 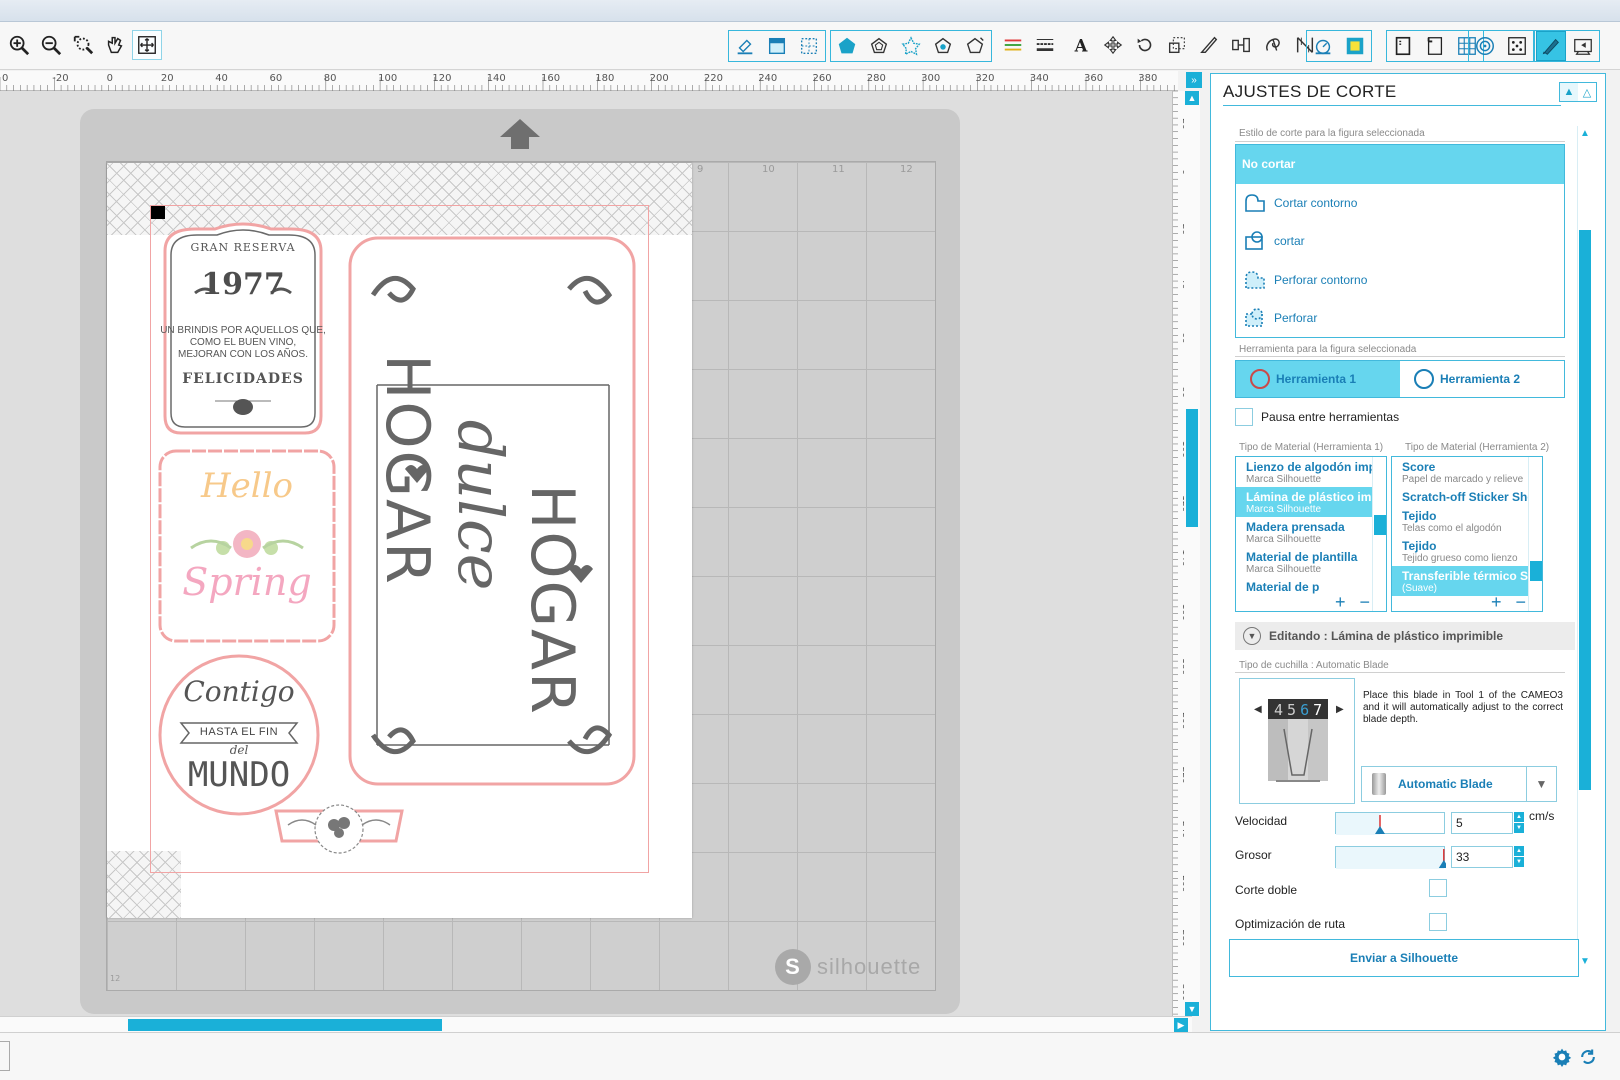 What do you see at coordinates (1583, 46) in the screenshot?
I see `send-button` at bounding box center [1583, 46].